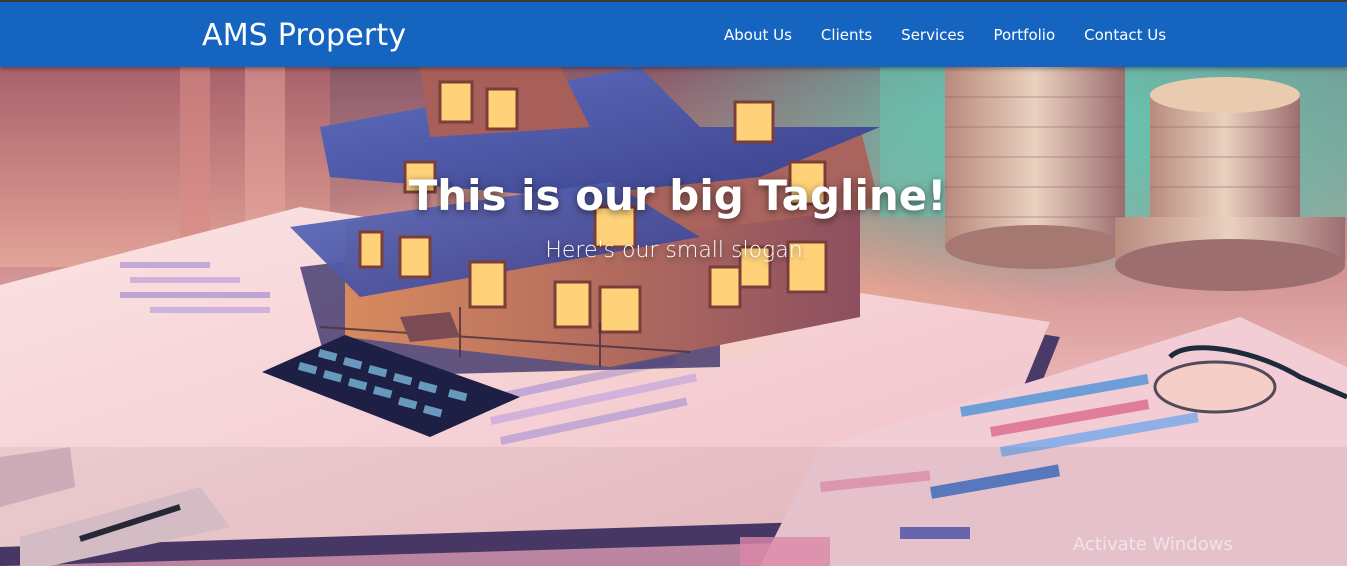  I want to click on hero-slogan: Here's our small slogan., so click(677, 250).